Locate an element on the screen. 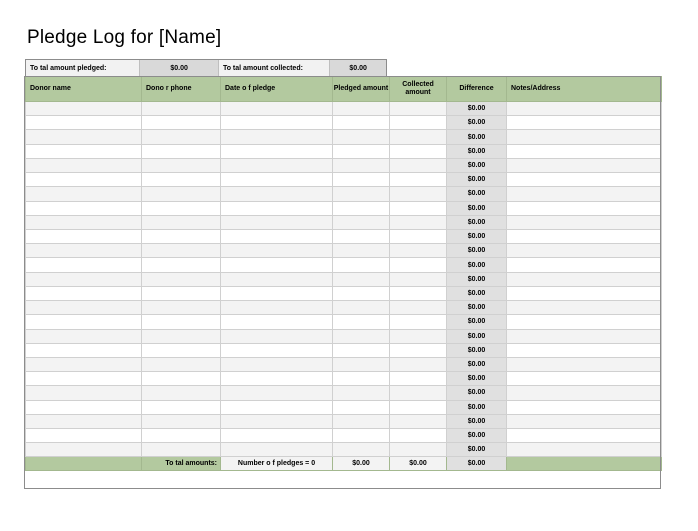 The width and height of the screenshot is (698, 531). col-difference: Difference is located at coordinates (476, 89).